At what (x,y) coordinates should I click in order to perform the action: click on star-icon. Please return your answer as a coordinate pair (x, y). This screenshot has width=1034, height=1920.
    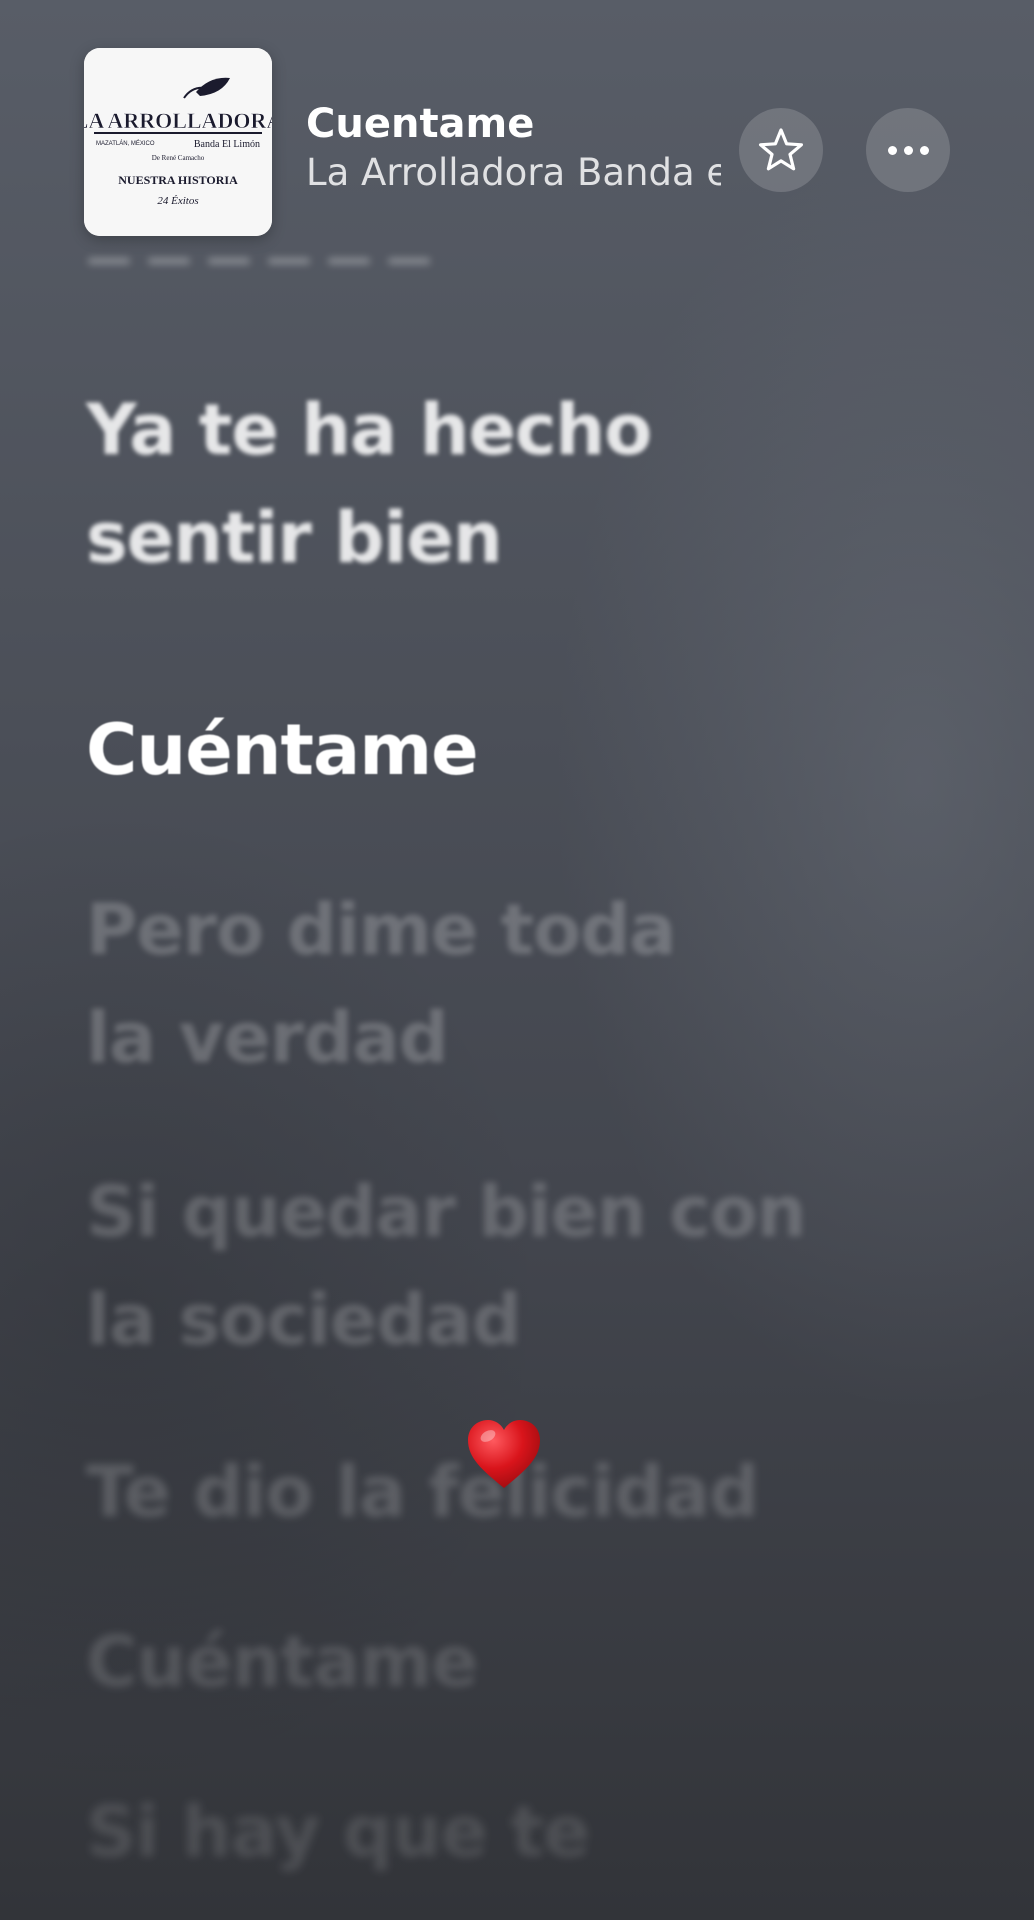
    Looking at the image, I should click on (781, 149).